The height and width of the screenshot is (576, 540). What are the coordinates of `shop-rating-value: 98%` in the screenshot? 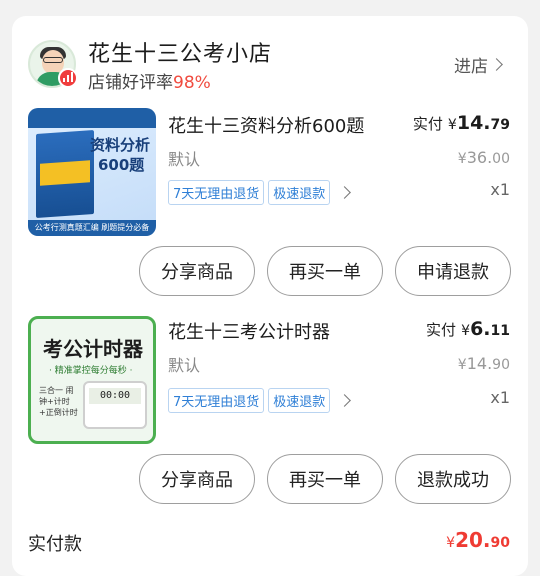 It's located at (192, 83).